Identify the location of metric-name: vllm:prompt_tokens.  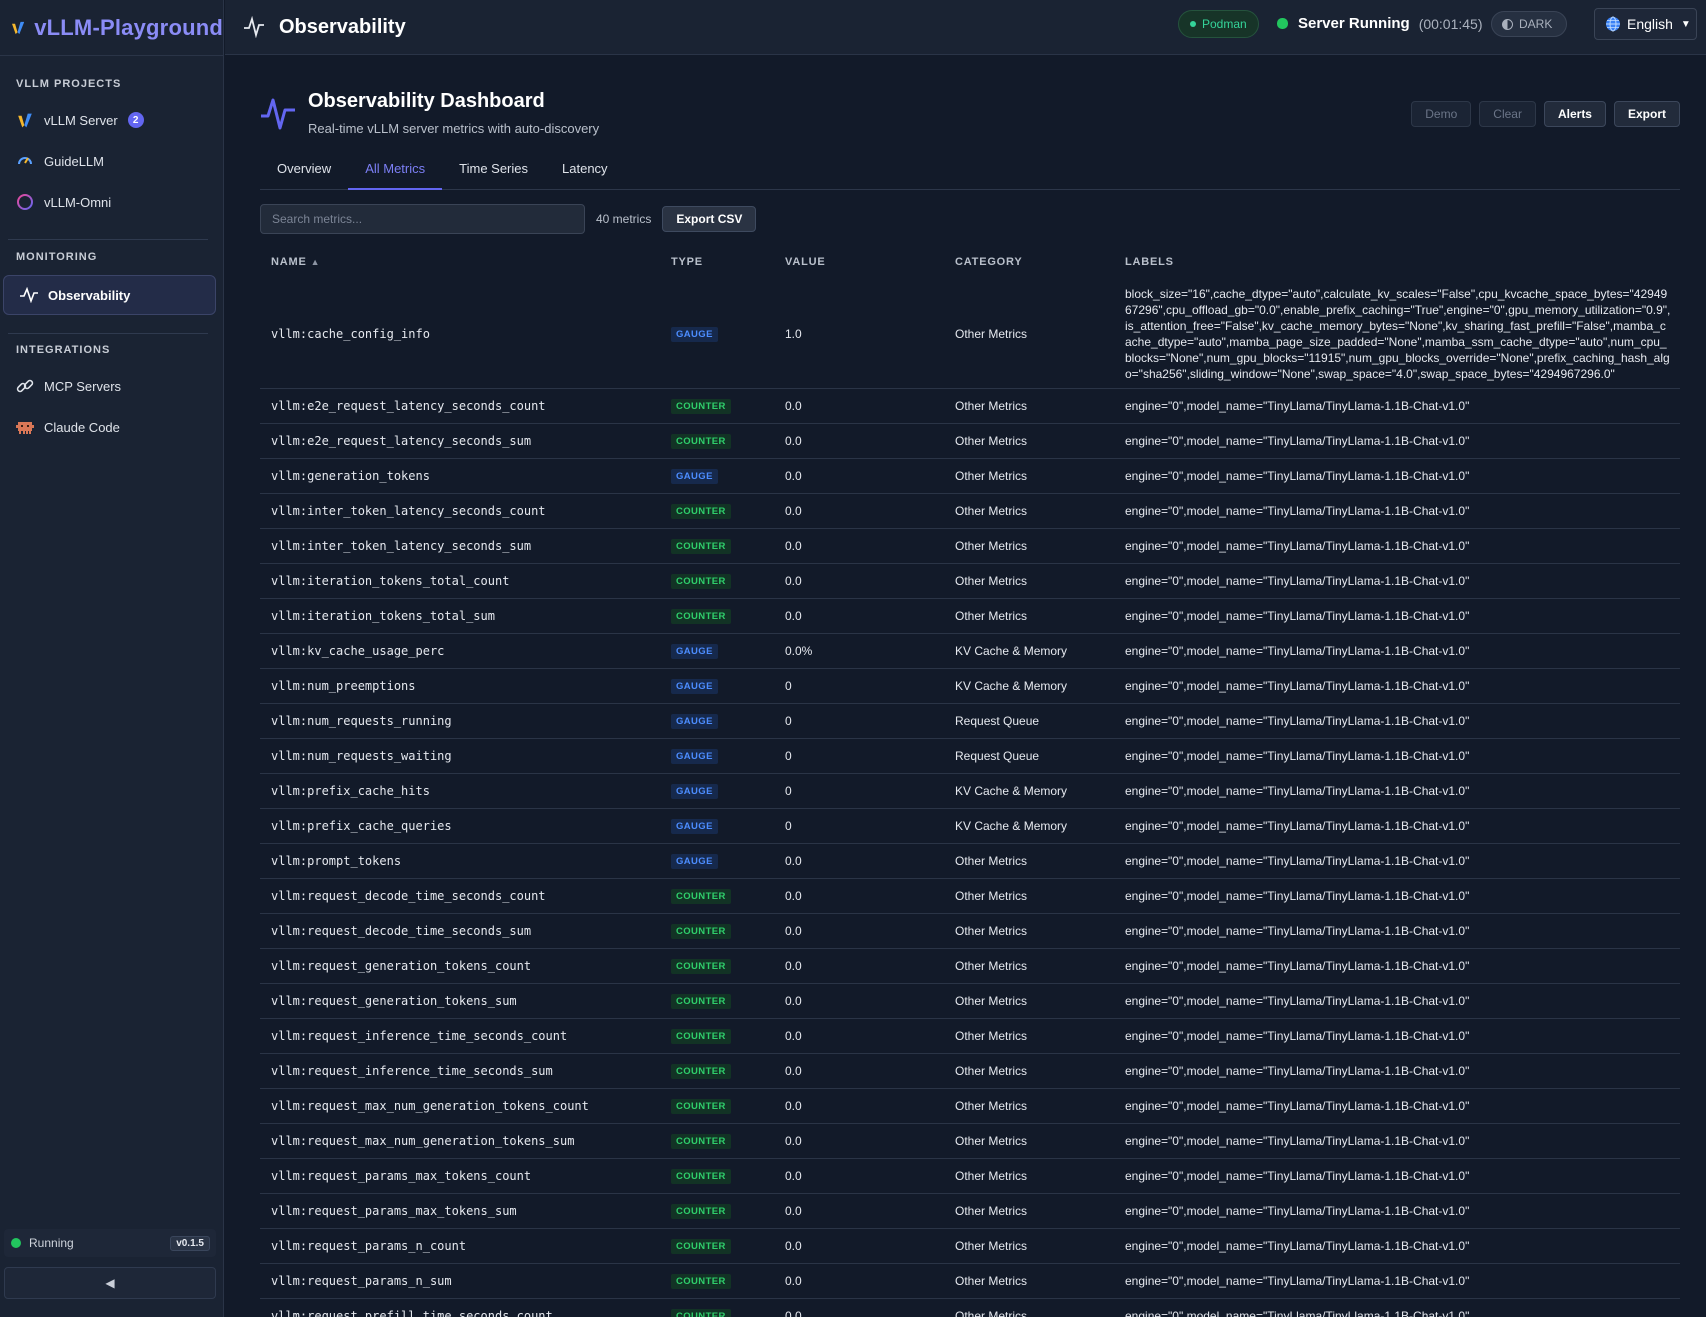
(460, 861).